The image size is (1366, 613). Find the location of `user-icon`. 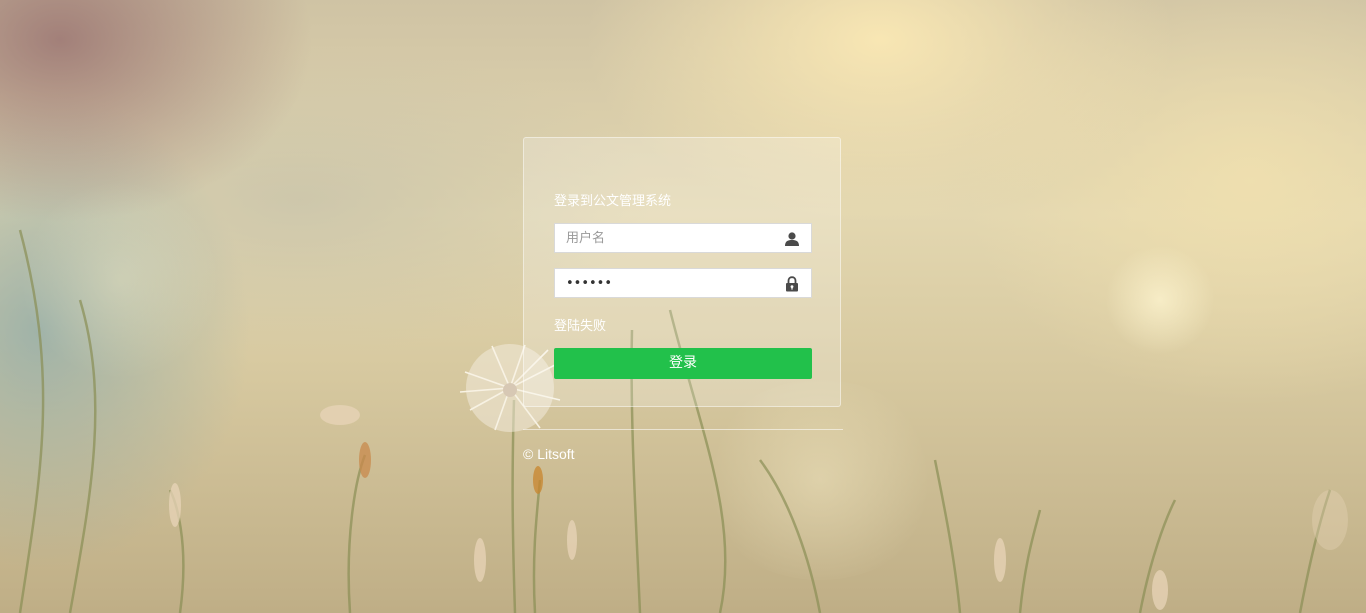

user-icon is located at coordinates (792, 239).